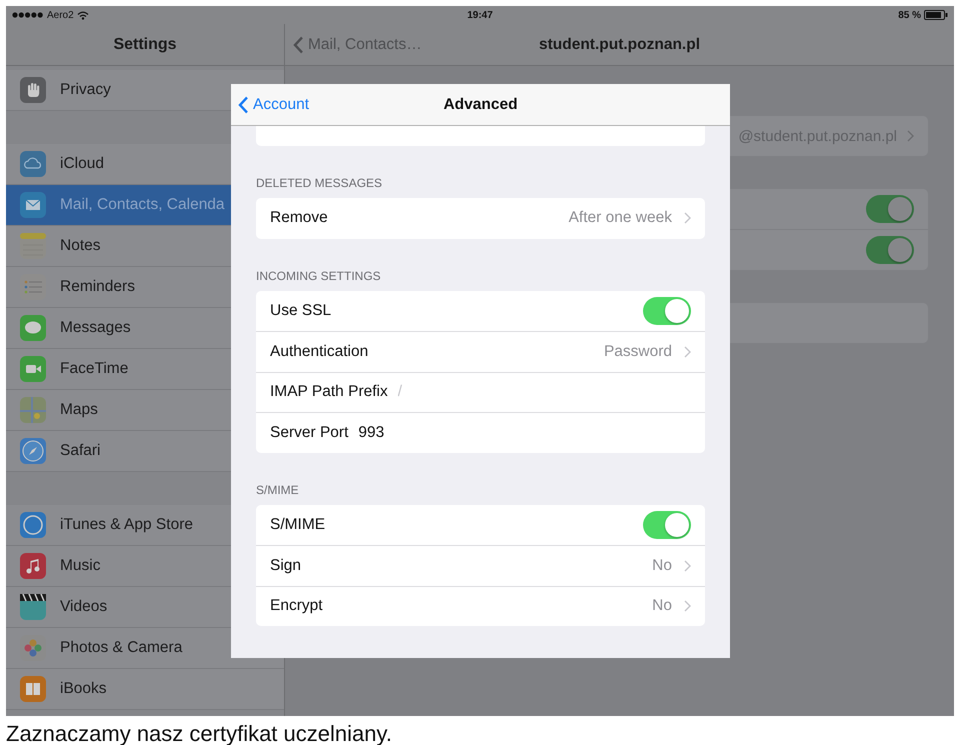  Describe the element at coordinates (145, 689) in the screenshot. I see `sidebar-item: iBooks` at that location.